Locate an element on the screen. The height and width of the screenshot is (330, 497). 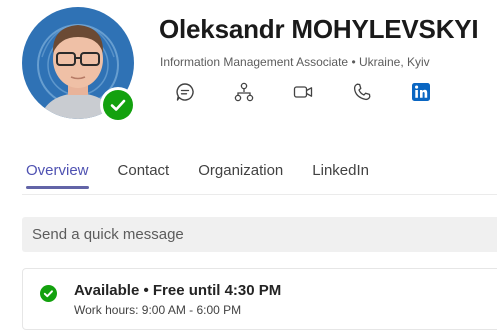
tab-label: Overview is located at coordinates (57, 170).